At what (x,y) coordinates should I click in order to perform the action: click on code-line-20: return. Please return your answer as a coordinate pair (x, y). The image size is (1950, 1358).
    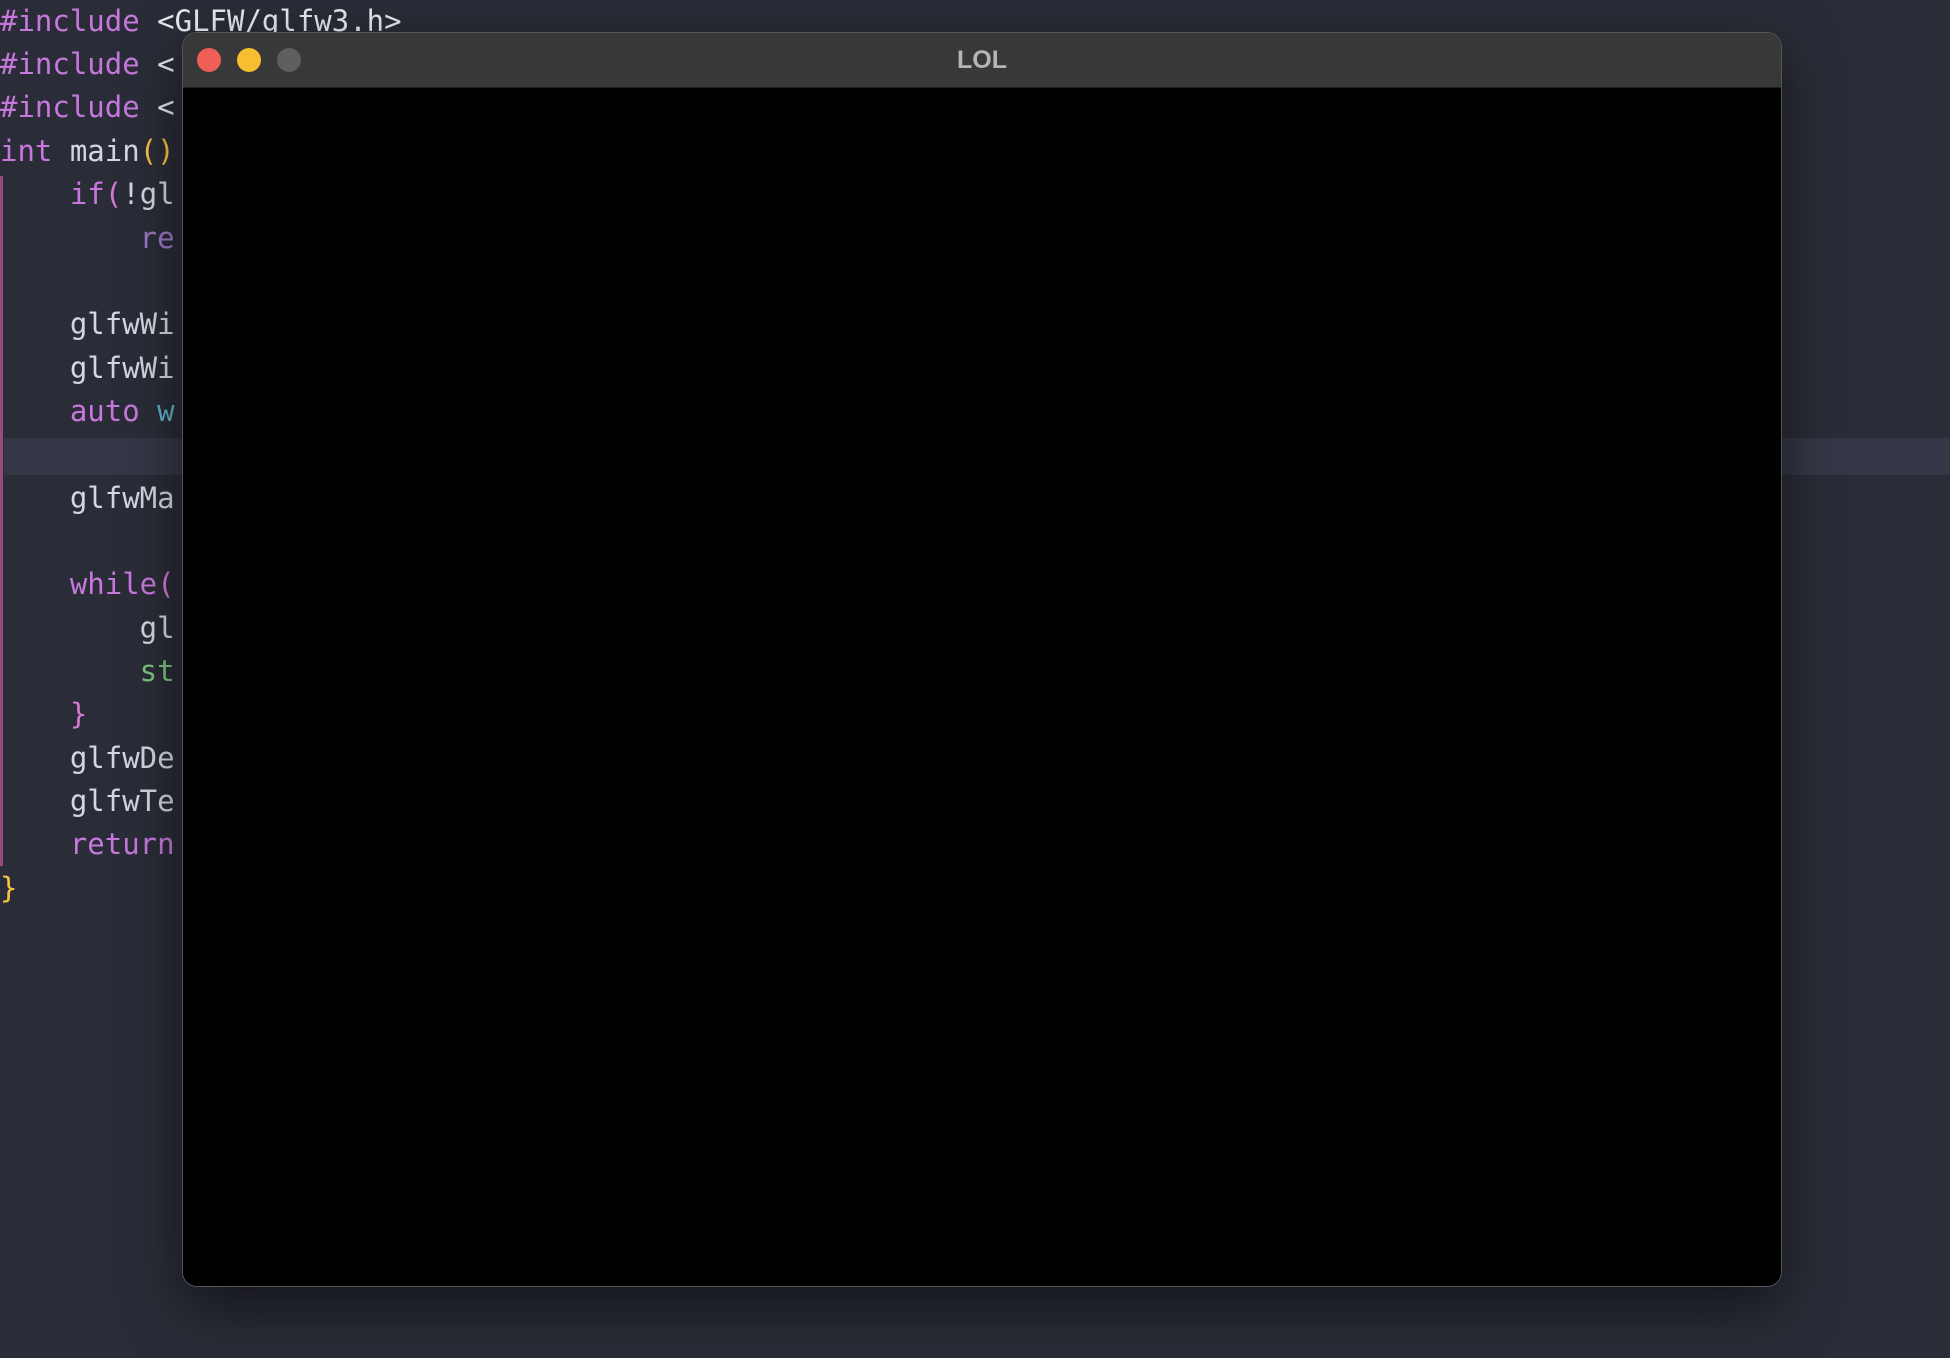
    Looking at the image, I should click on (87, 844).